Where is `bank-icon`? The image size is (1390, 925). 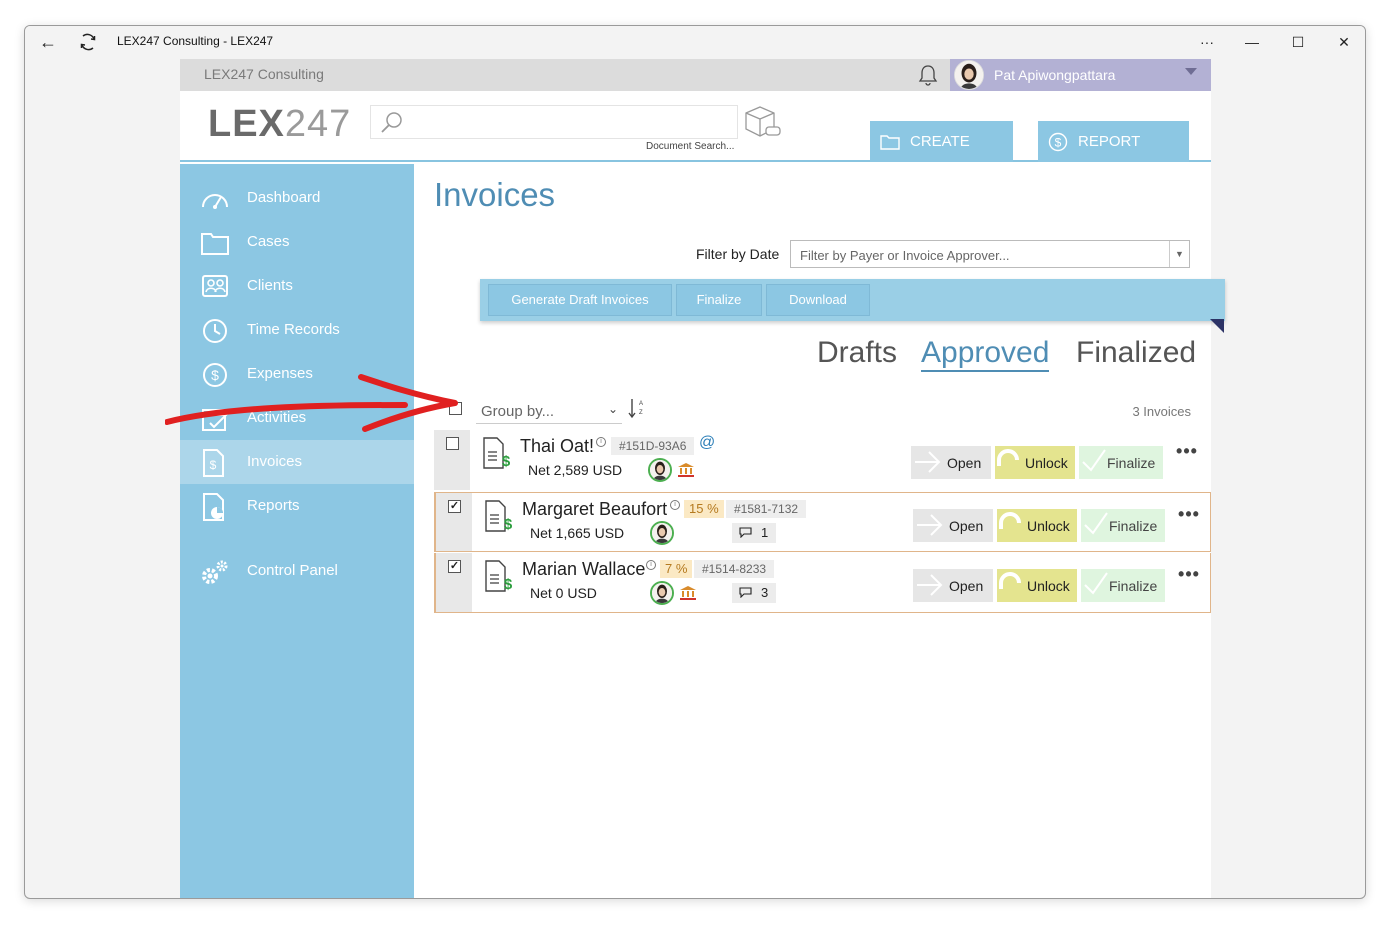 bank-icon is located at coordinates (688, 593).